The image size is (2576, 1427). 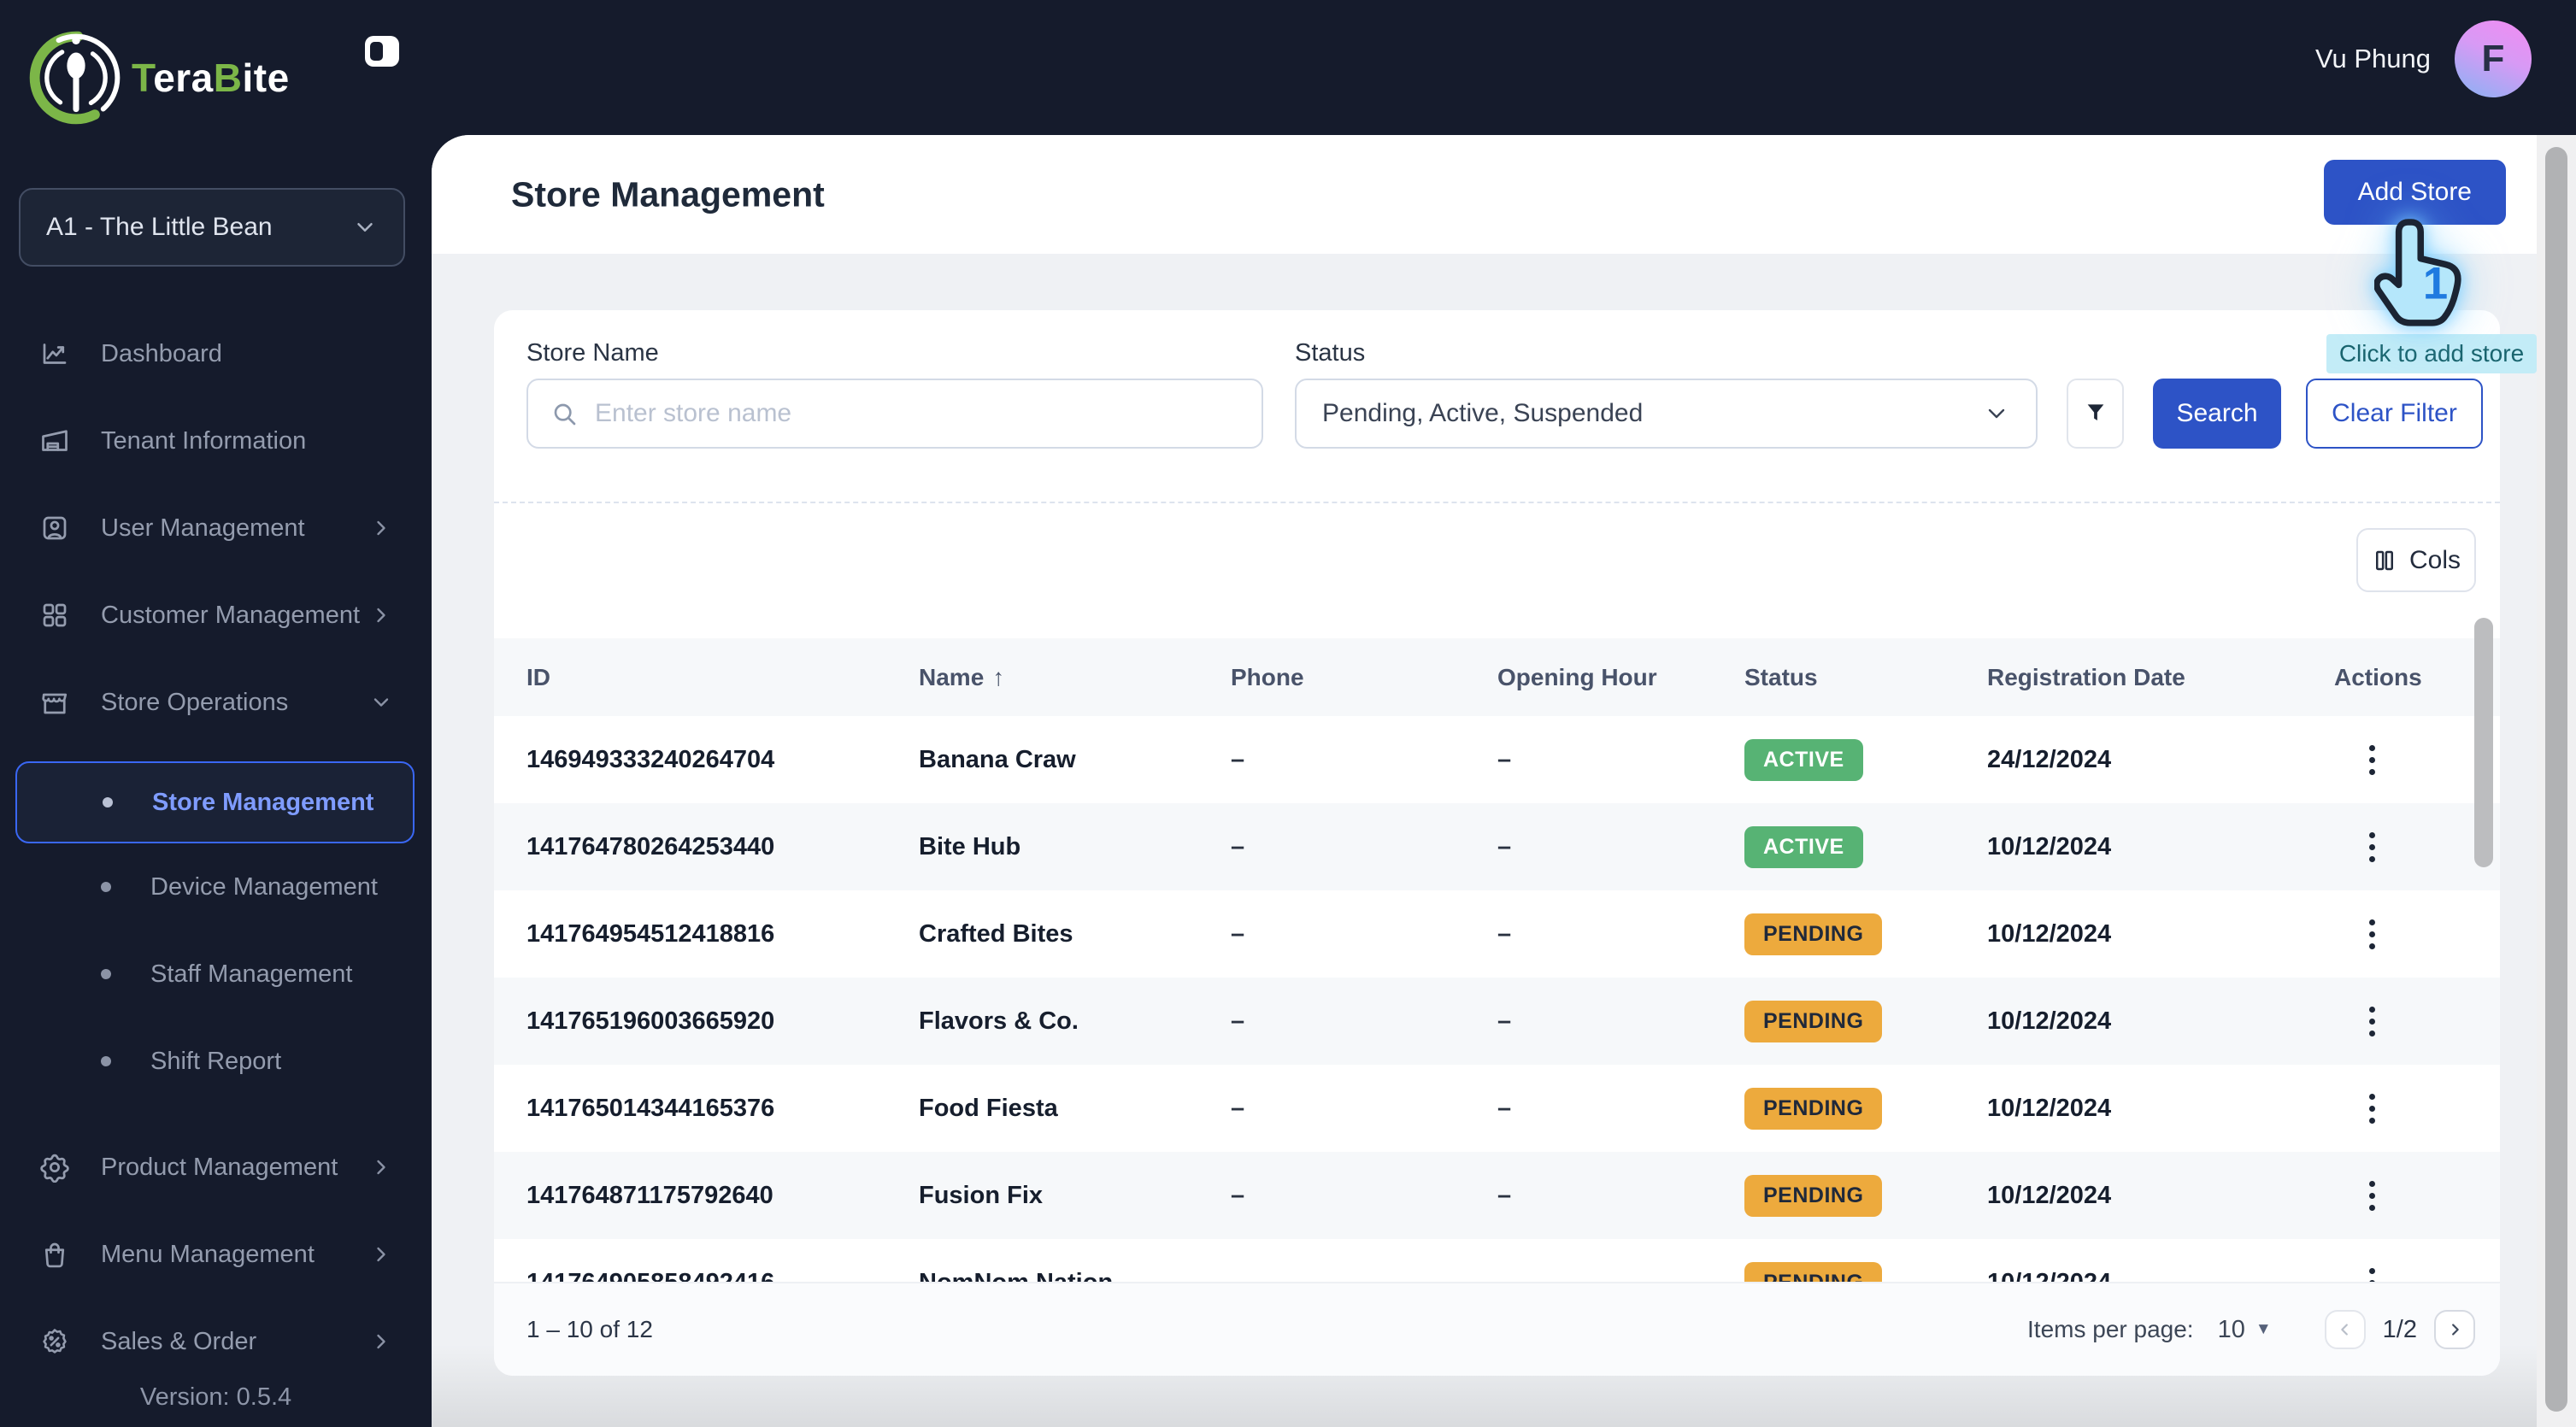 What do you see at coordinates (1497, 1329) in the screenshot?
I see `table-footer: 1 – 10 of 12 Items per page: 10 ▼ 1/2` at bounding box center [1497, 1329].